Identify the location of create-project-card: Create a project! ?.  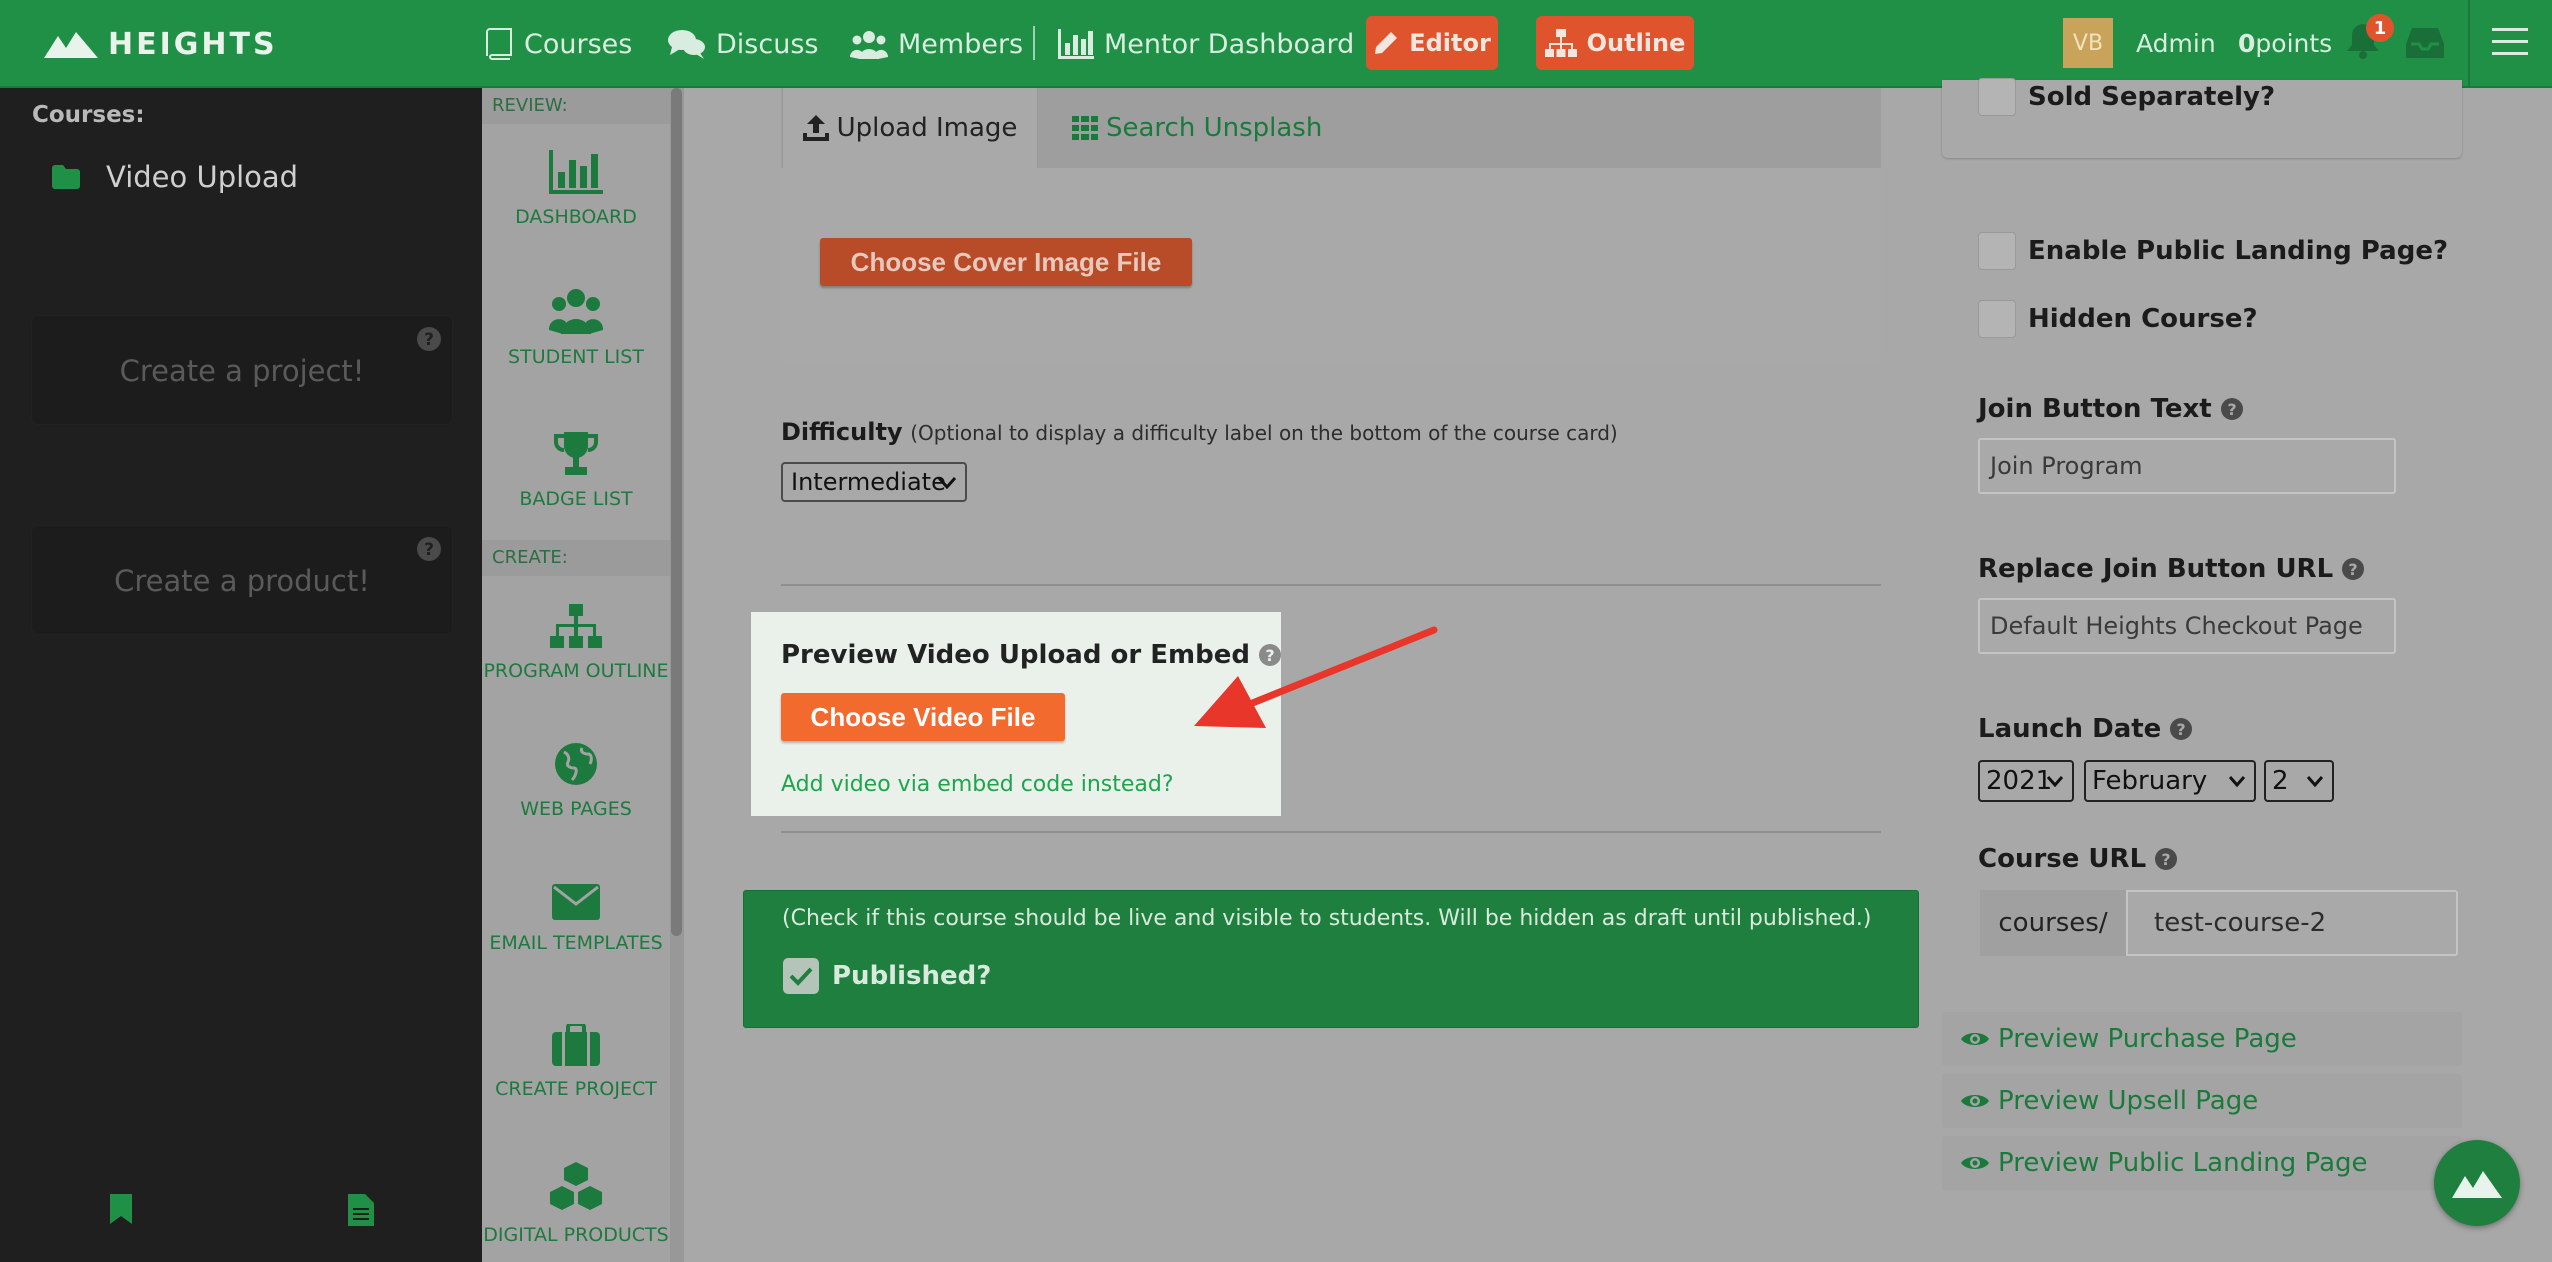
(242, 370).